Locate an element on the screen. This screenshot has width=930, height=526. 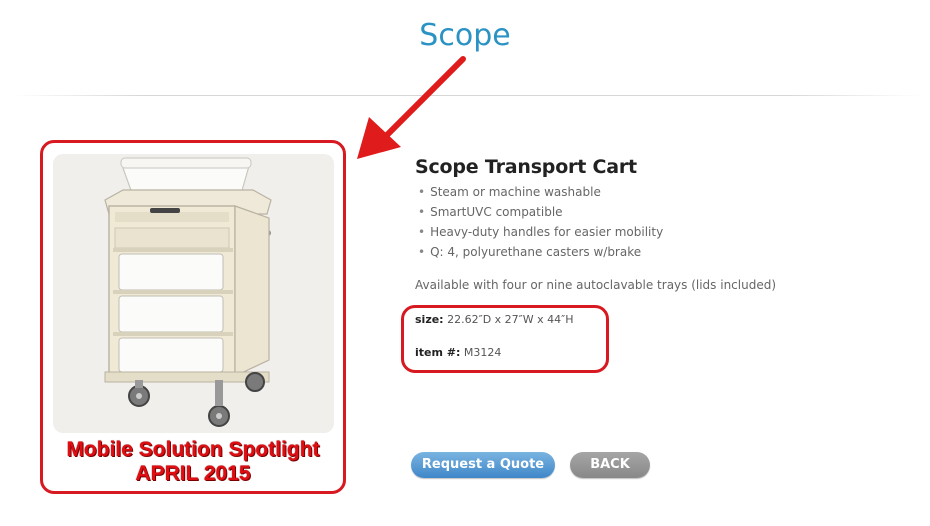
item-number-spec: item #: M3124 is located at coordinates (458, 352).